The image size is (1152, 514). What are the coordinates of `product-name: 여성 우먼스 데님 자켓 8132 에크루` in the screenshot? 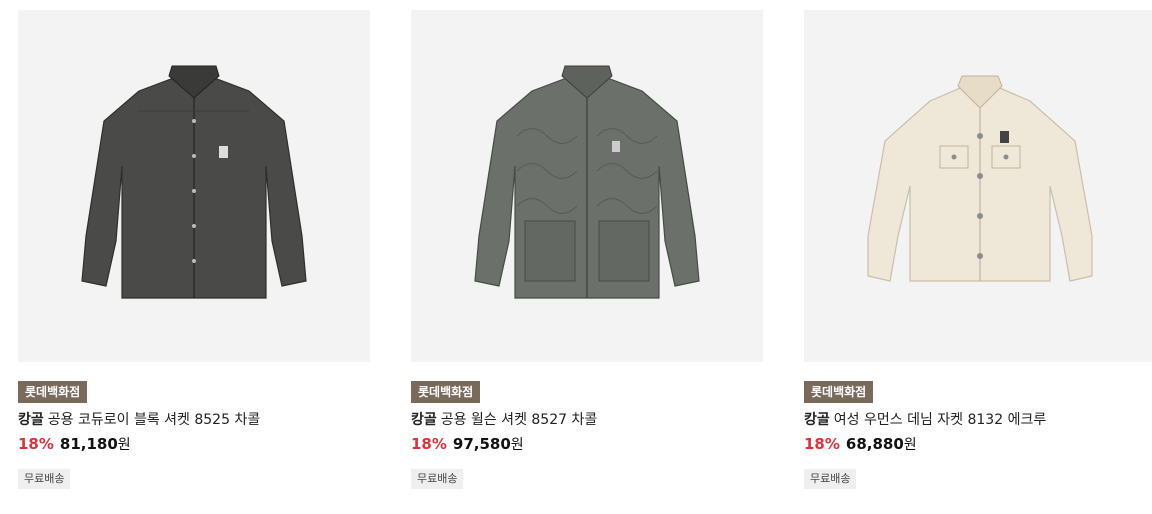 It's located at (940, 420).